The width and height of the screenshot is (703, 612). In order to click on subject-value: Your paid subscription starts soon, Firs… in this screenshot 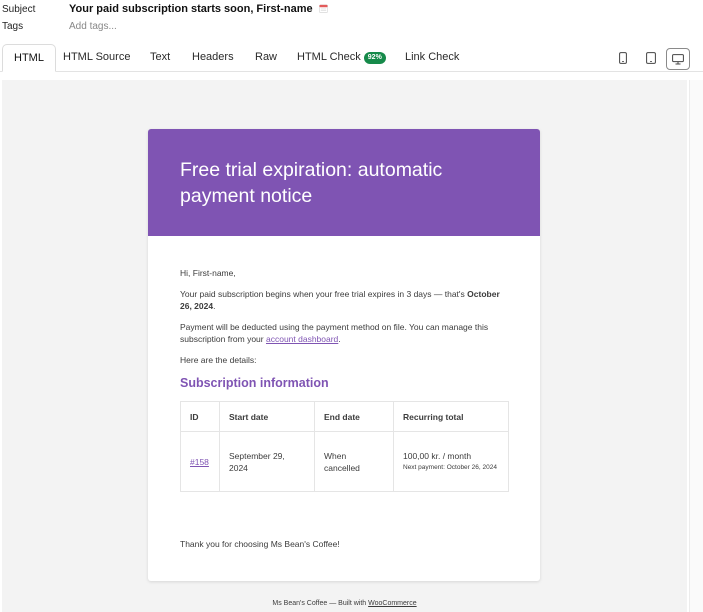, I will do `click(199, 9)`.